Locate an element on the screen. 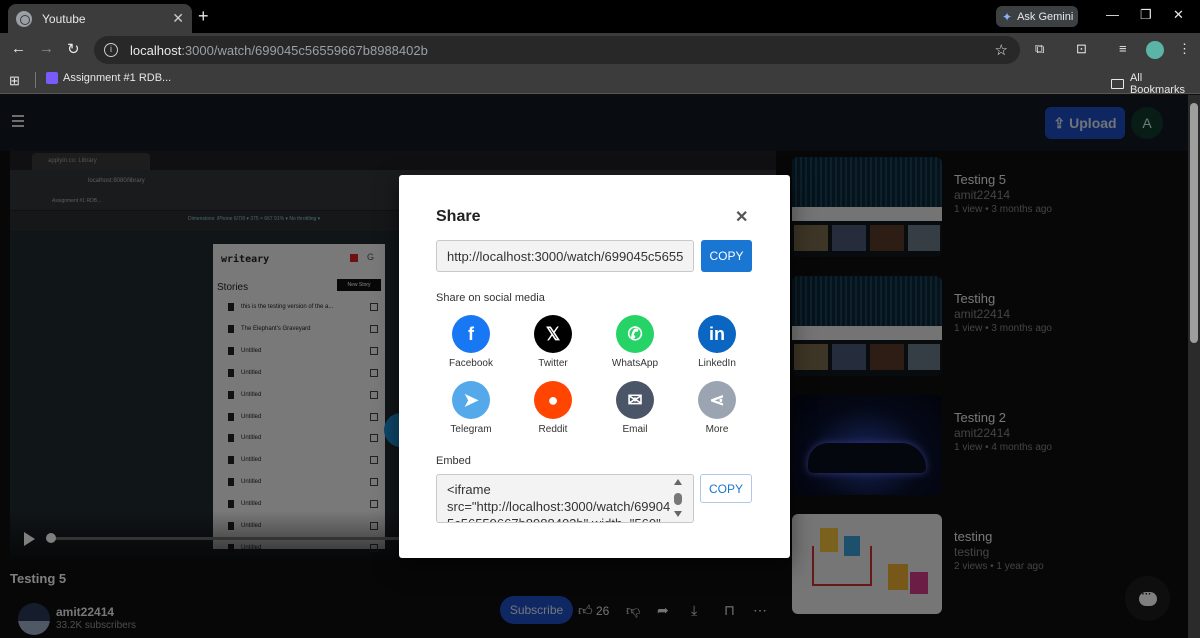 This screenshot has height=638, width=1200. share-url-field is located at coordinates (565, 256).